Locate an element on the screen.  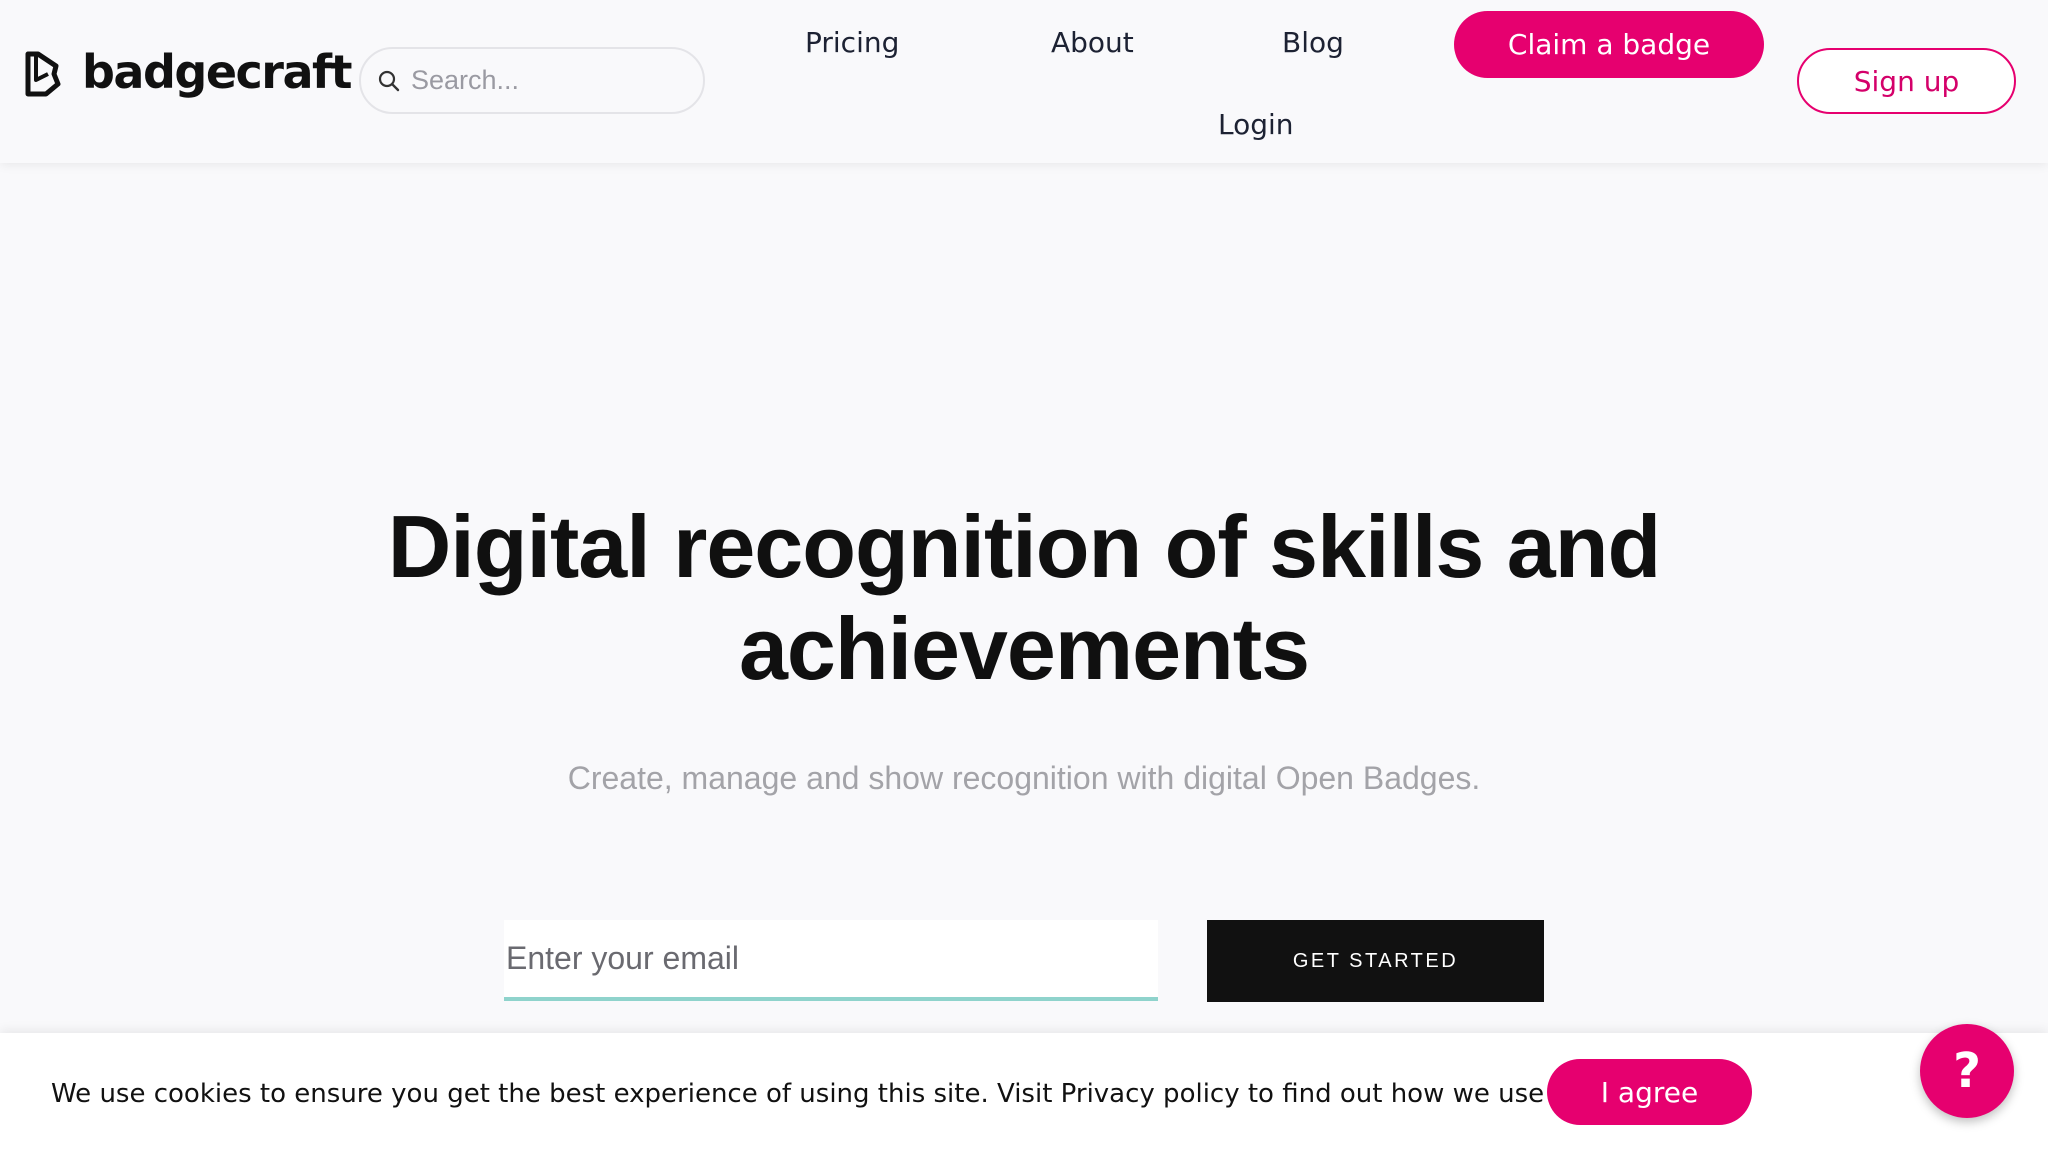
email-field is located at coordinates (831, 960).